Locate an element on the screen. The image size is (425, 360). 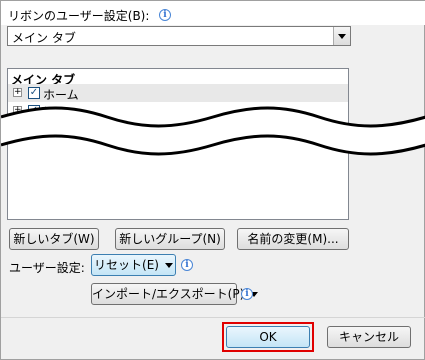
expand-icon: + is located at coordinates (17, 92).